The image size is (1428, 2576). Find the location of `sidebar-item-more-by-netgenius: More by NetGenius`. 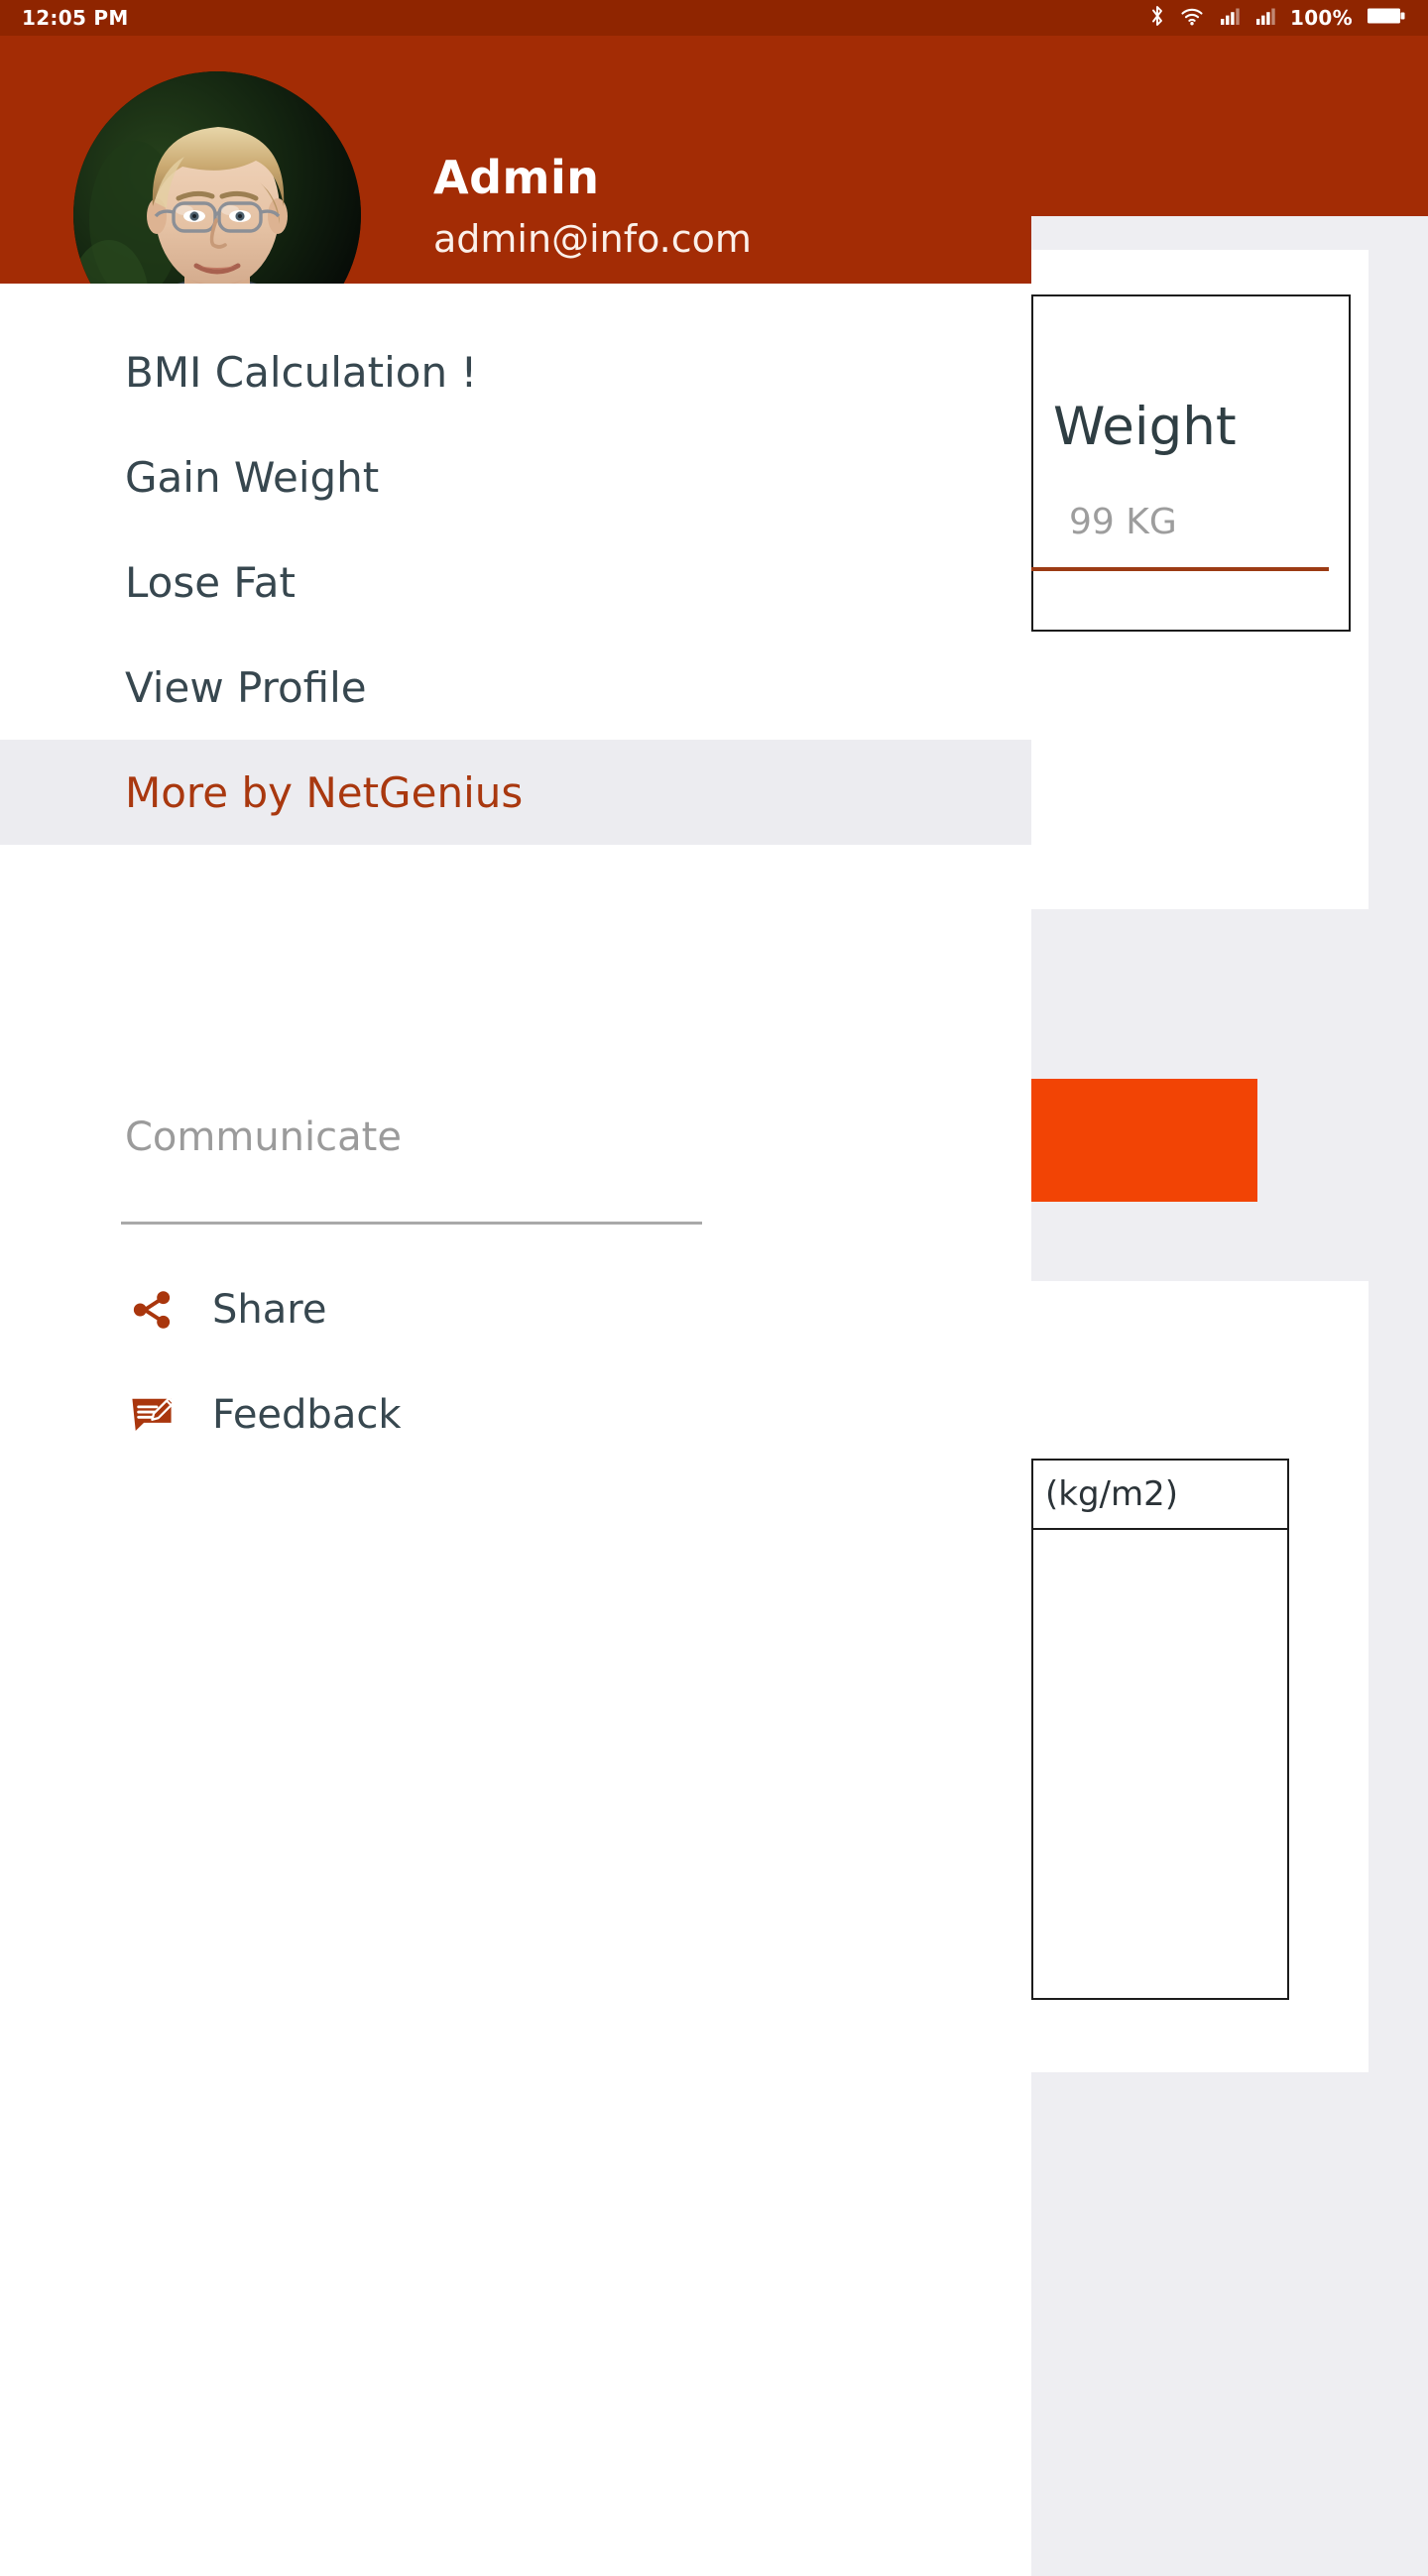

sidebar-item-more-by-netgenius: More by NetGenius is located at coordinates (515, 792).